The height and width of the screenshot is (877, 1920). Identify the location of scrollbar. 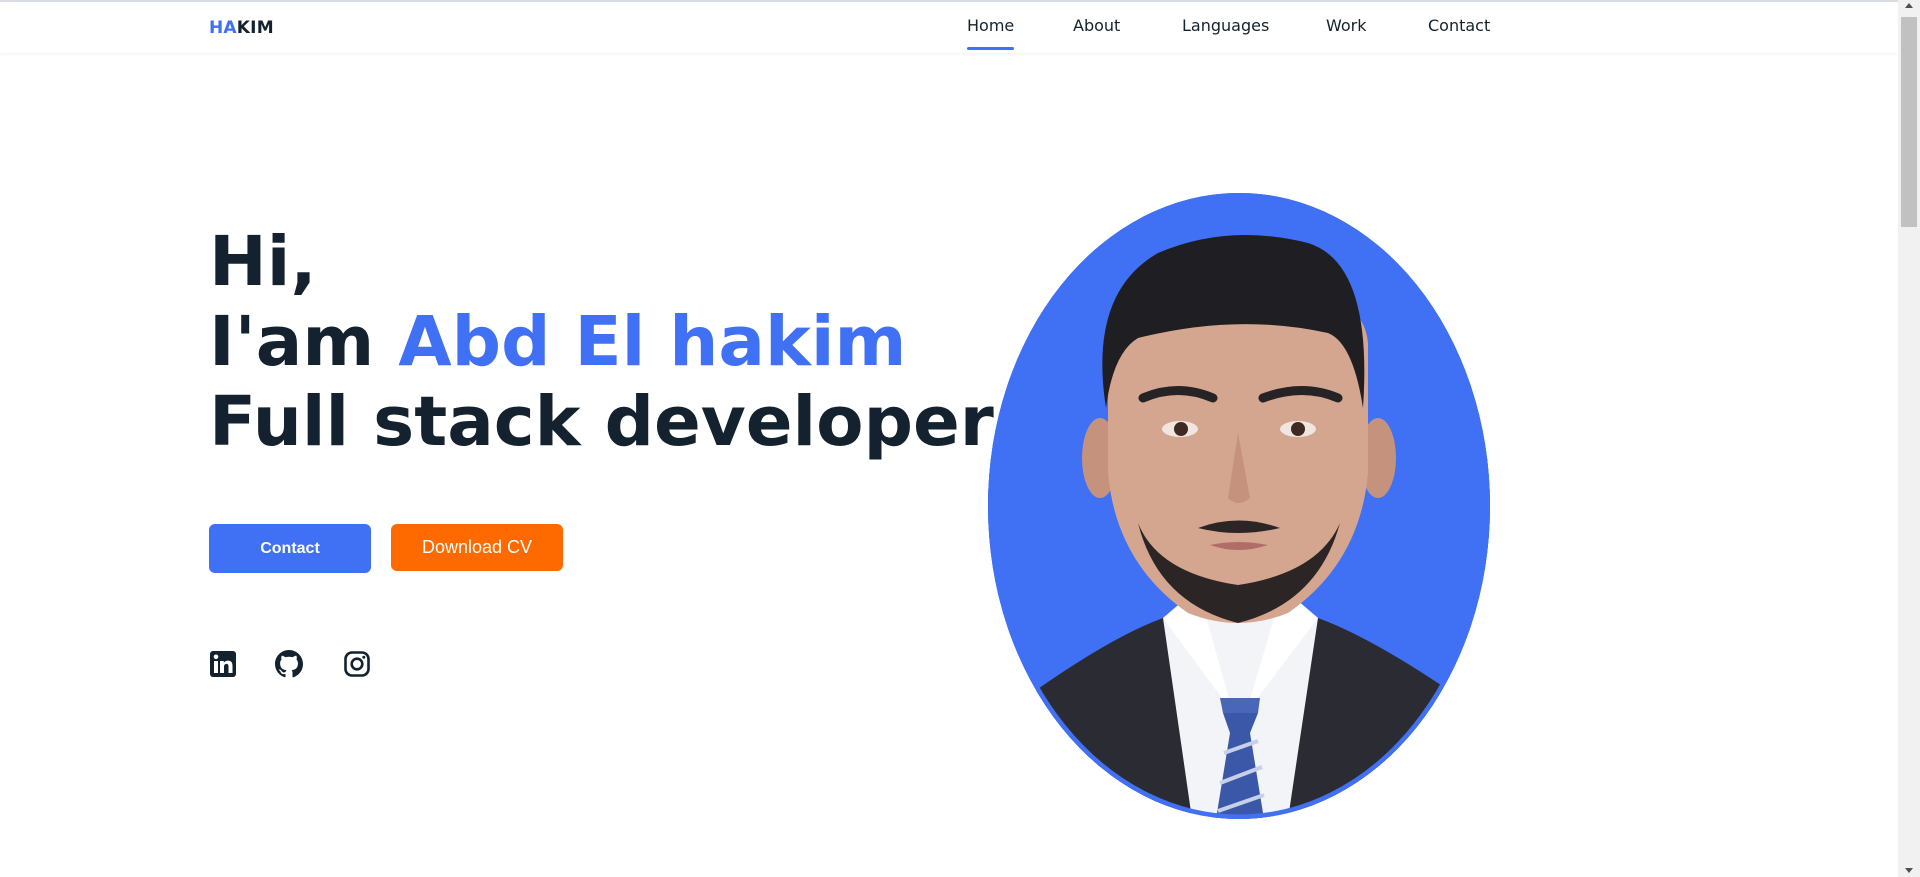
(1909, 438).